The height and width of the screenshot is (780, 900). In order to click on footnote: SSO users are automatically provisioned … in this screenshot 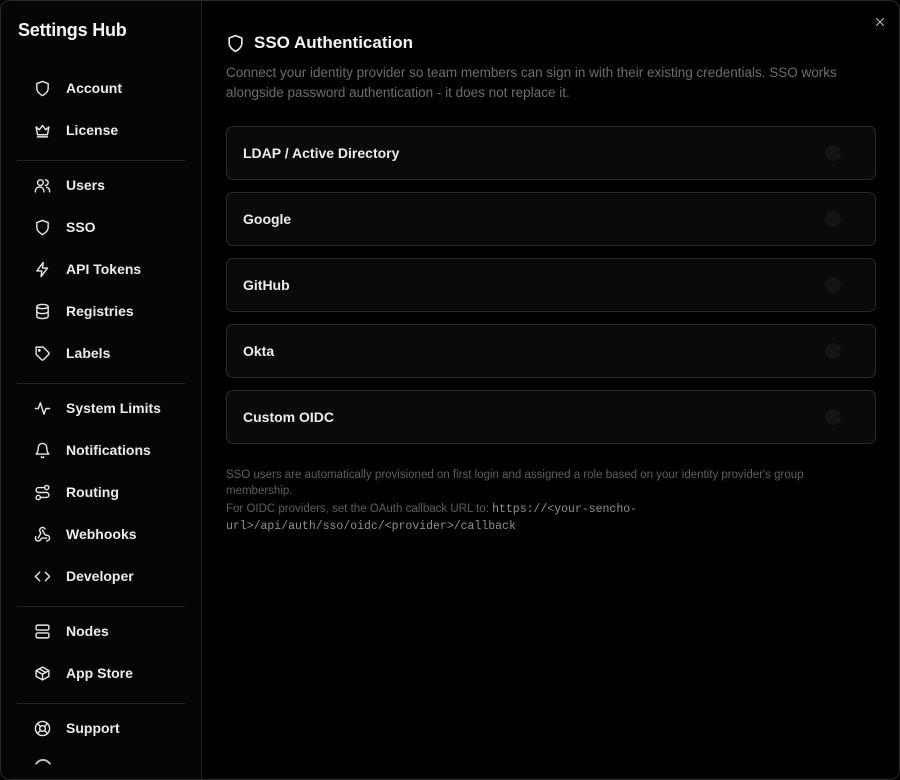, I will do `click(546, 501)`.